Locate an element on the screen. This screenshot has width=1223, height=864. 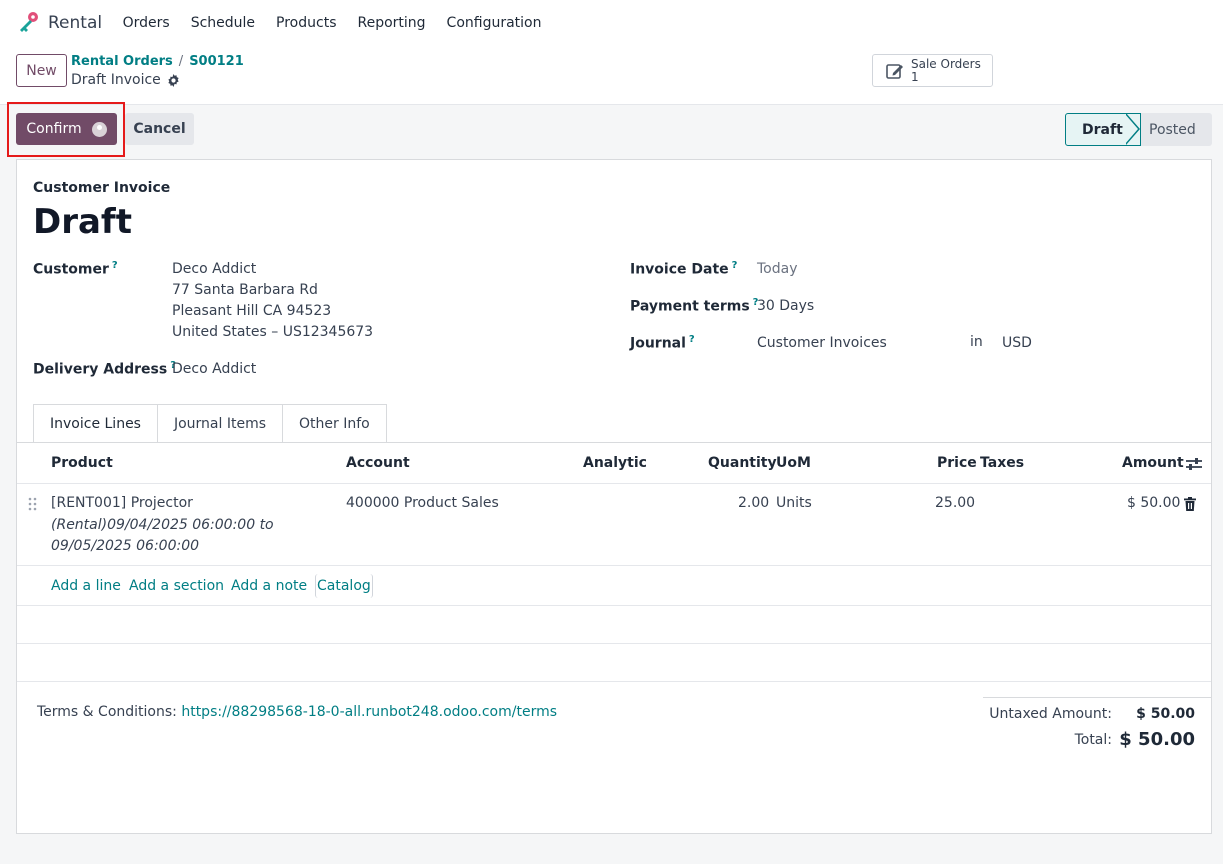
app-brand: Rental is located at coordinates (59, 23).